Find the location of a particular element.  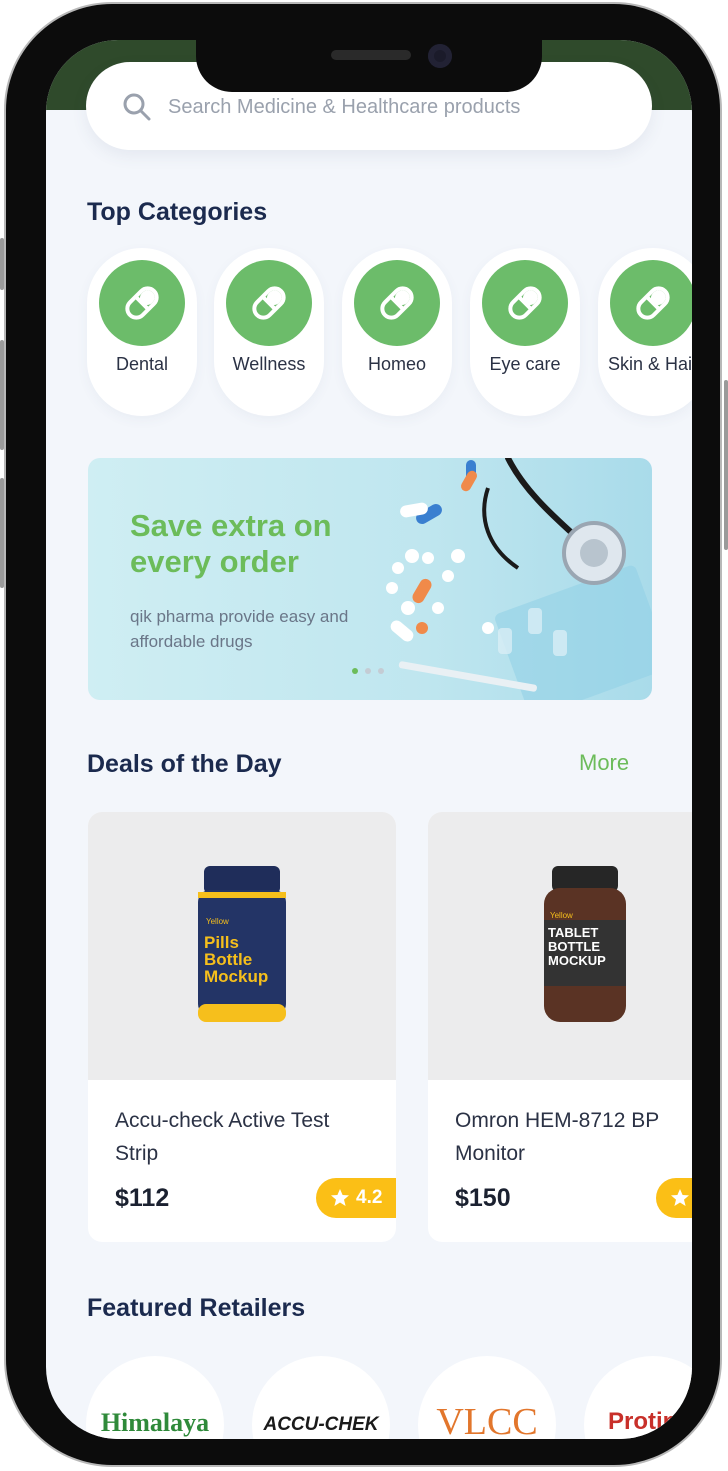

deals-more-link: More is located at coordinates (604, 763).